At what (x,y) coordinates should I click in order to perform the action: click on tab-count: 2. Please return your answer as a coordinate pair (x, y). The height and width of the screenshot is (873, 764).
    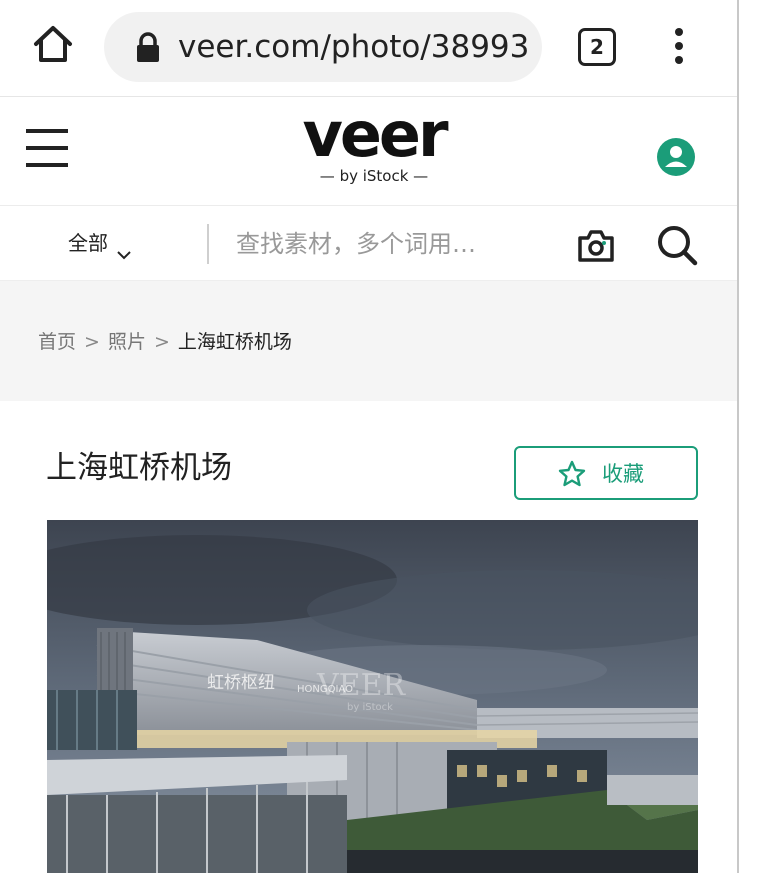
    Looking at the image, I should click on (597, 47).